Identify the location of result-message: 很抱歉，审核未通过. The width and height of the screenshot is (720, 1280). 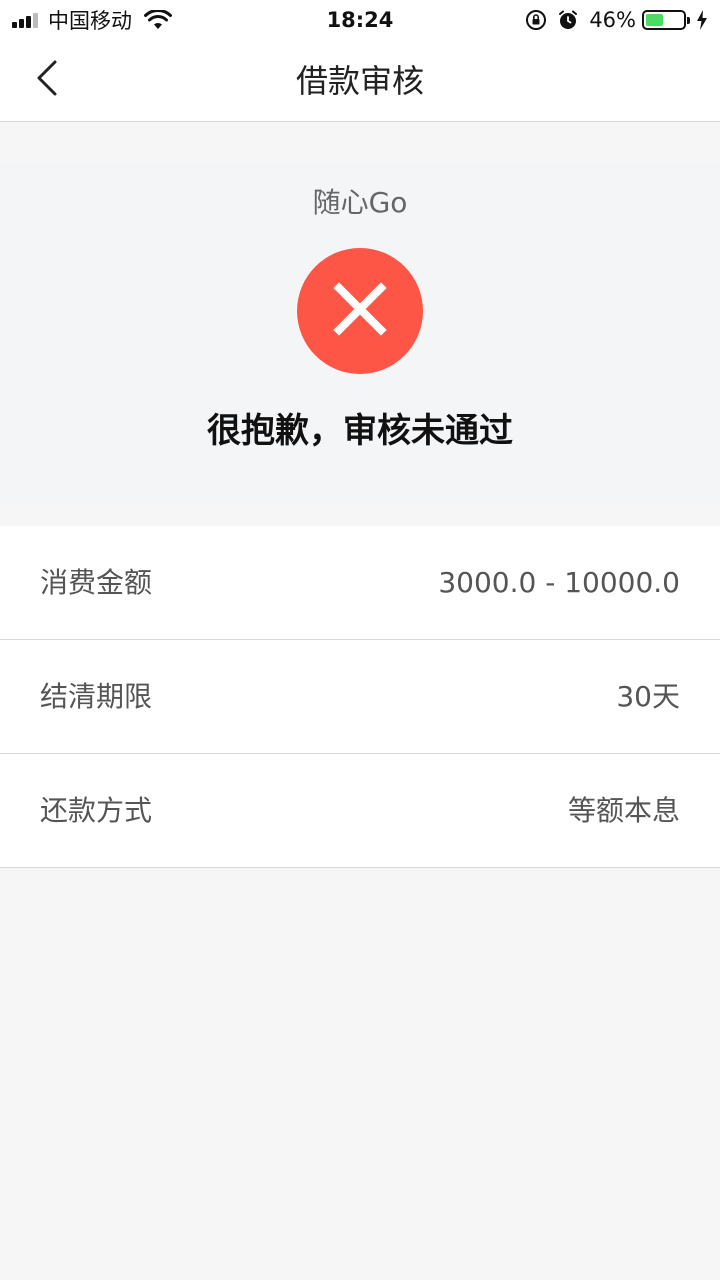
(360, 431).